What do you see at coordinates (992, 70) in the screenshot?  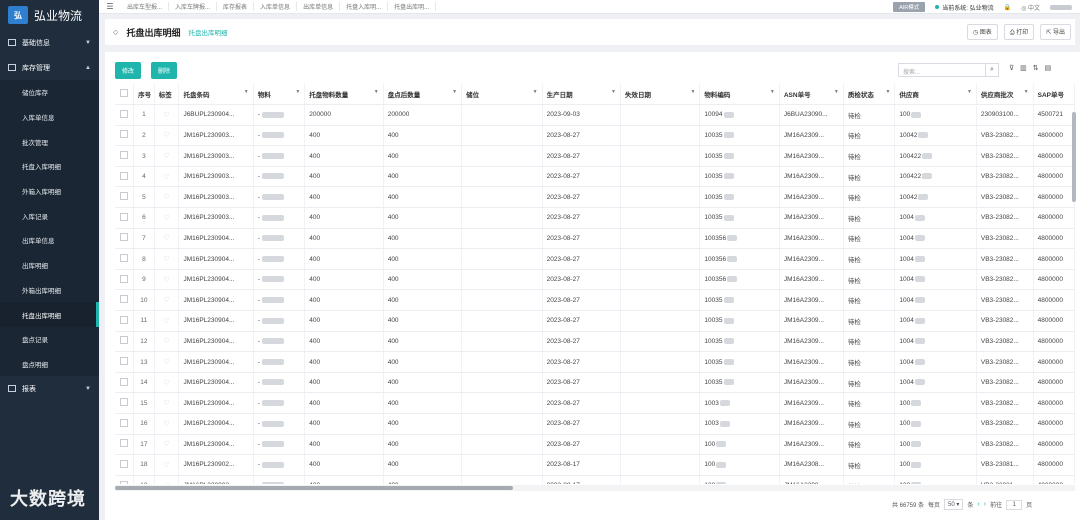 I see `search-icon: ⌕` at bounding box center [992, 70].